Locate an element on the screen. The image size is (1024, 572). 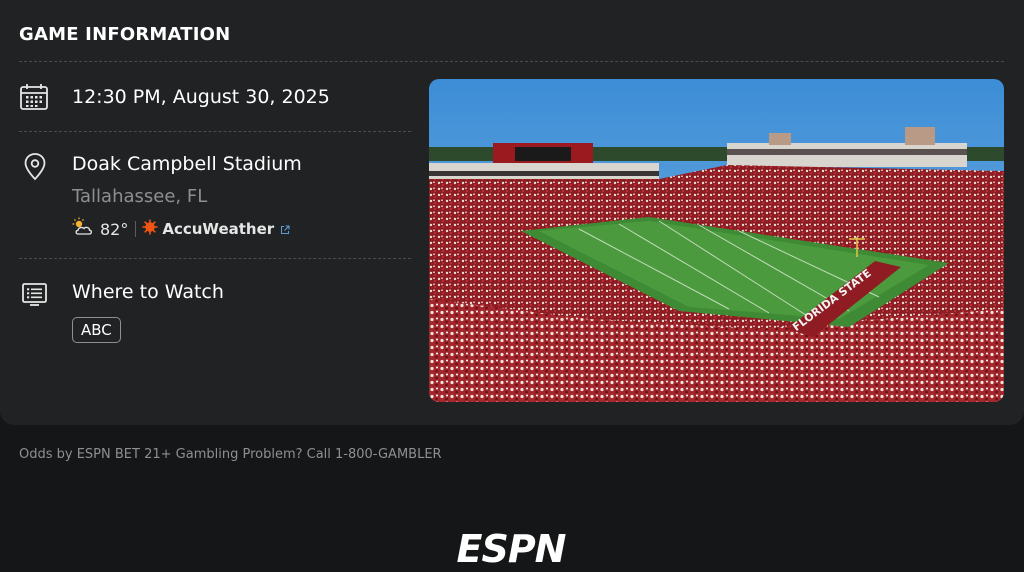
game-datetime: 12:30 PM, August 30, 2025 is located at coordinates (201, 97).